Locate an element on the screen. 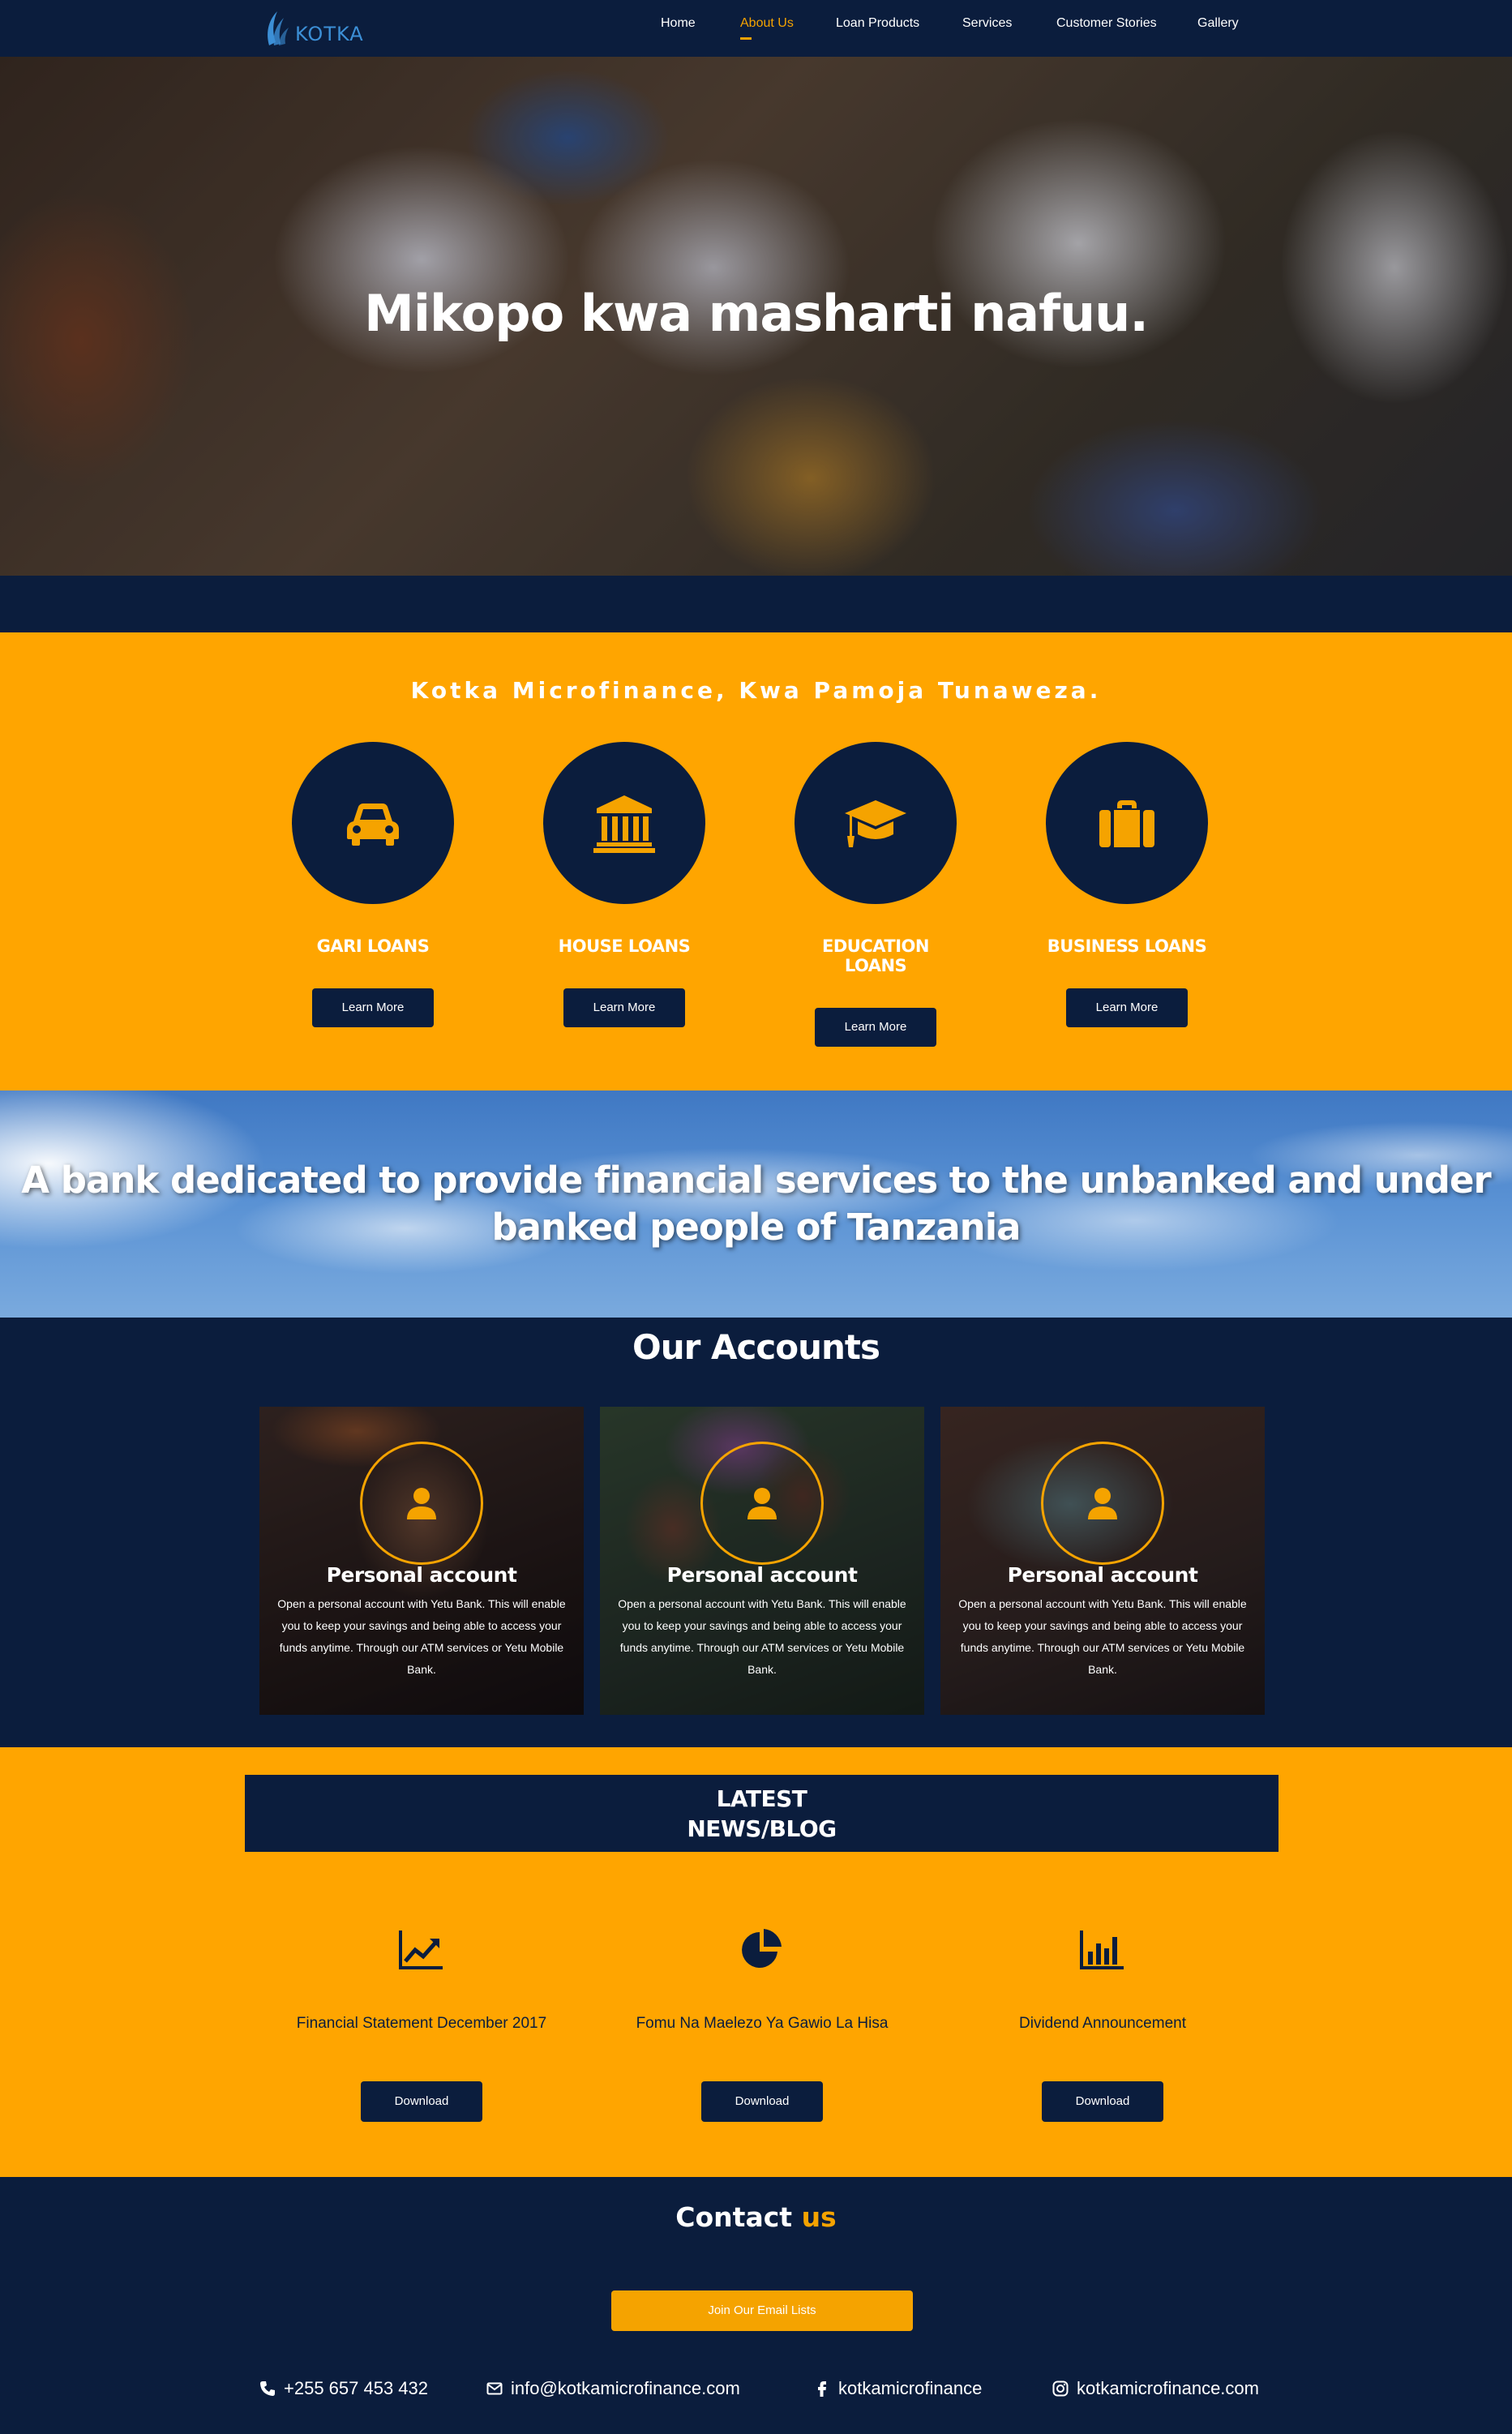  graduation-cap-icon is located at coordinates (875, 823).